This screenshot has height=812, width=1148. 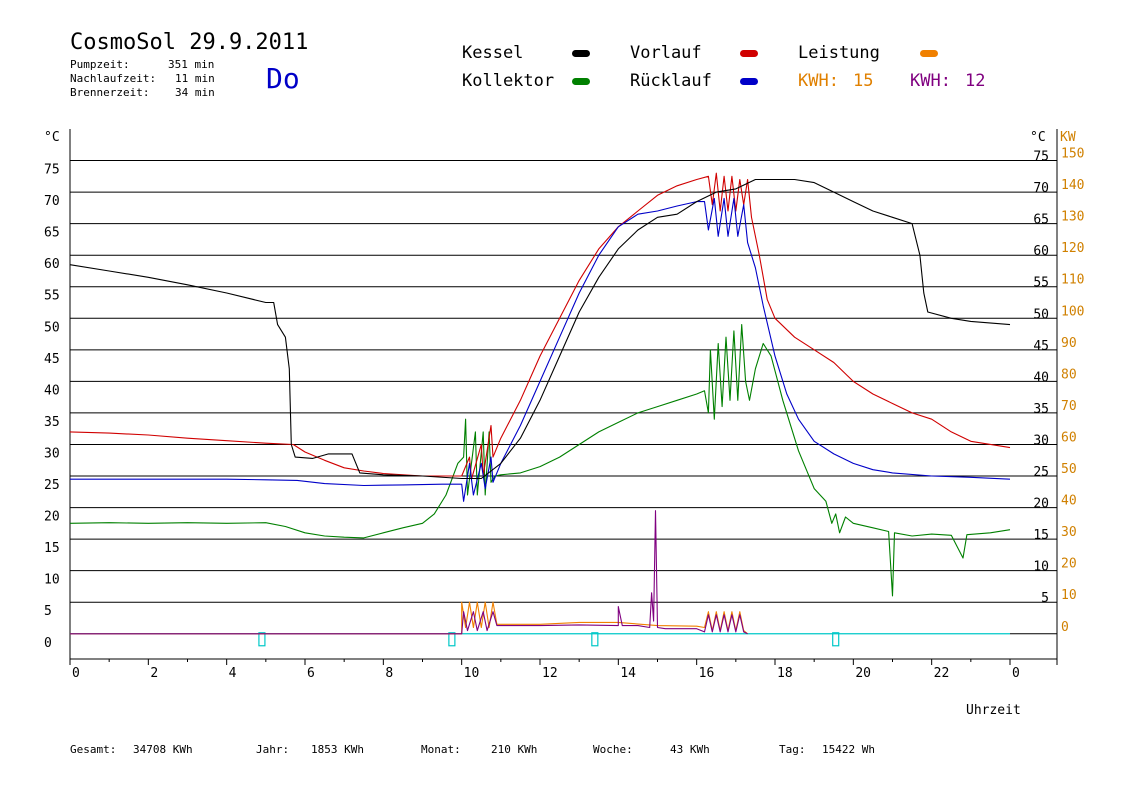 I want to click on y-tick-label-right: 65, so click(x=1041, y=220).